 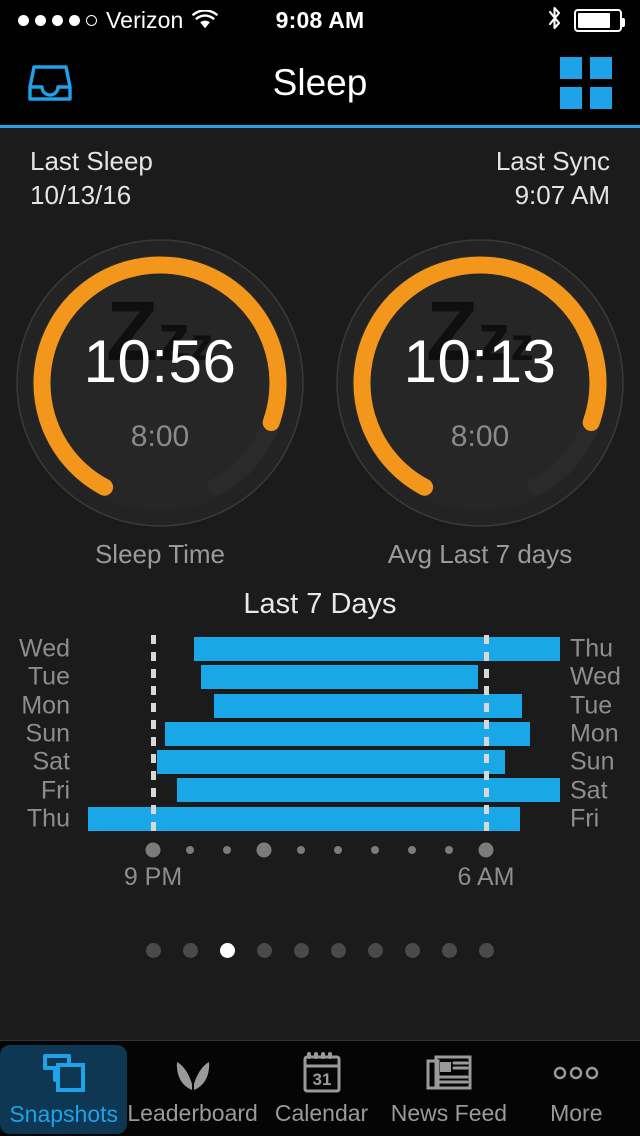 I want to click on chart-row-label-right: Mon, so click(x=594, y=733).